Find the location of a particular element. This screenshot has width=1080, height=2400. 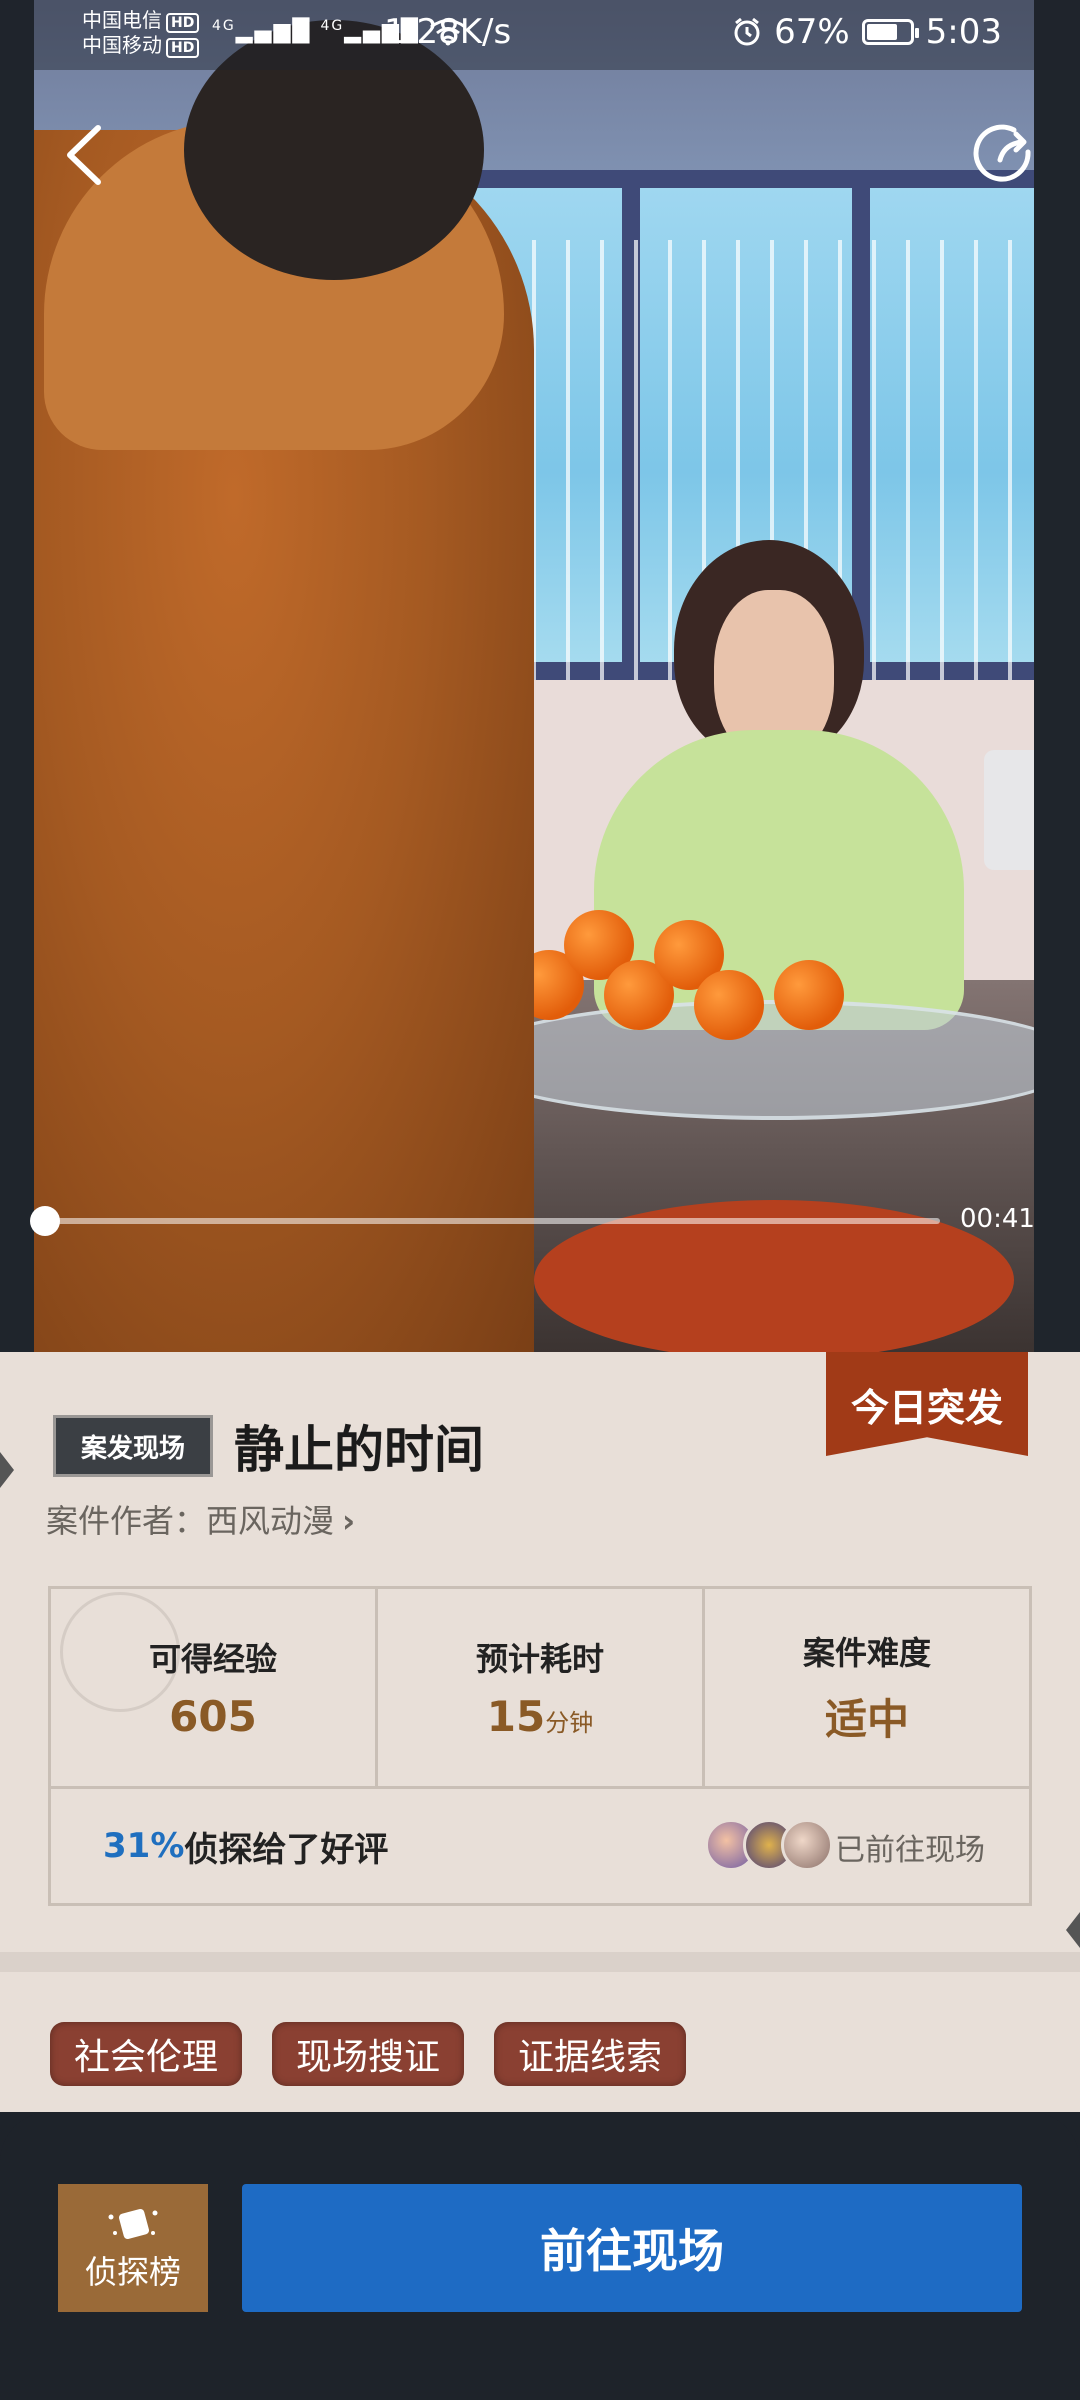

rank-label: 侦探榜 is located at coordinates (132, 2272).